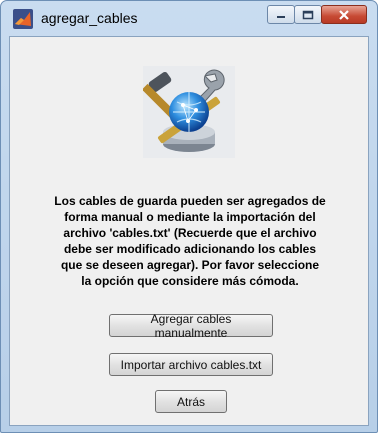  I want to click on maximize-icon, so click(308, 14).